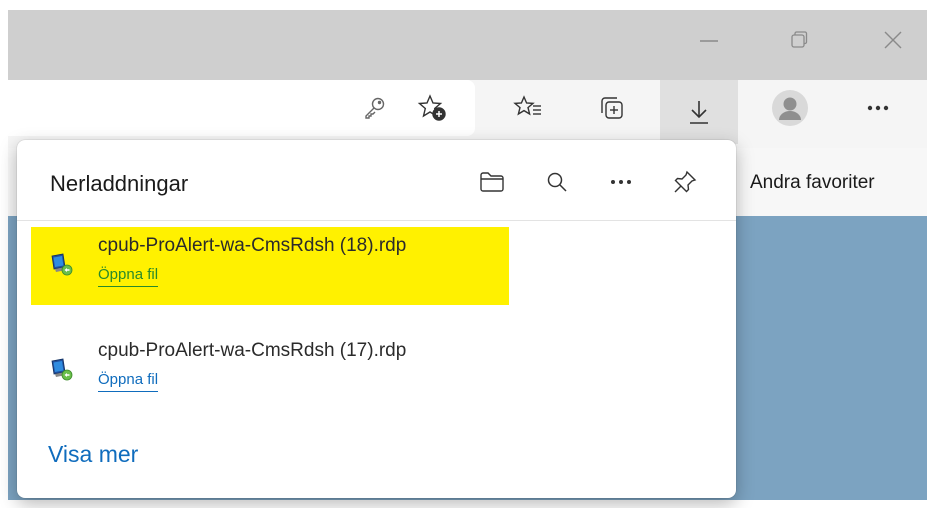 The height and width of the screenshot is (508, 927). Describe the element at coordinates (376, 220) in the screenshot. I see `panel-divider` at that location.